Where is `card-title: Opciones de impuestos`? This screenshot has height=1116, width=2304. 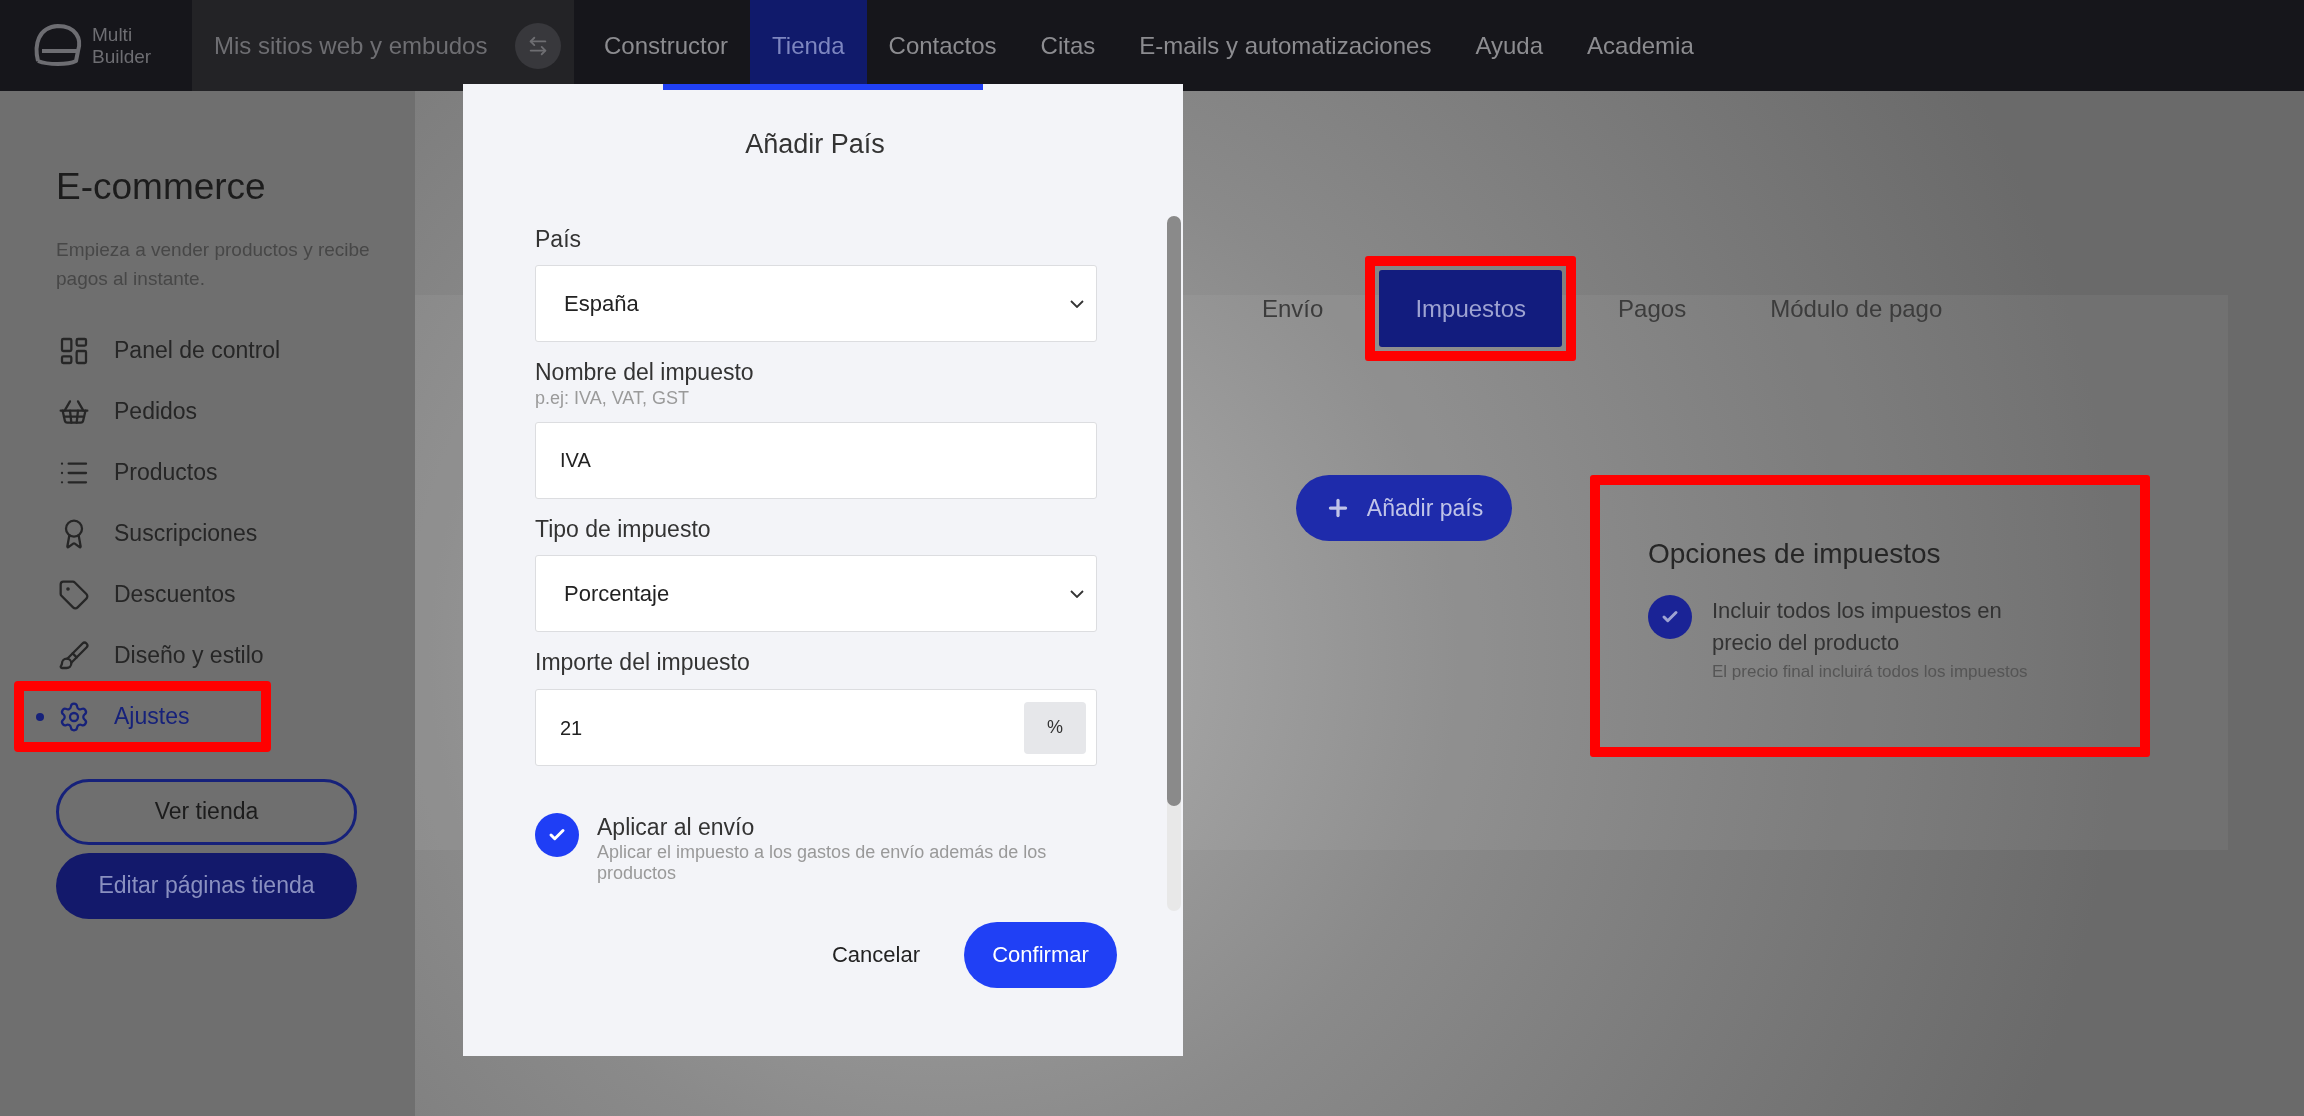 card-title: Opciones de impuestos is located at coordinates (1795, 554).